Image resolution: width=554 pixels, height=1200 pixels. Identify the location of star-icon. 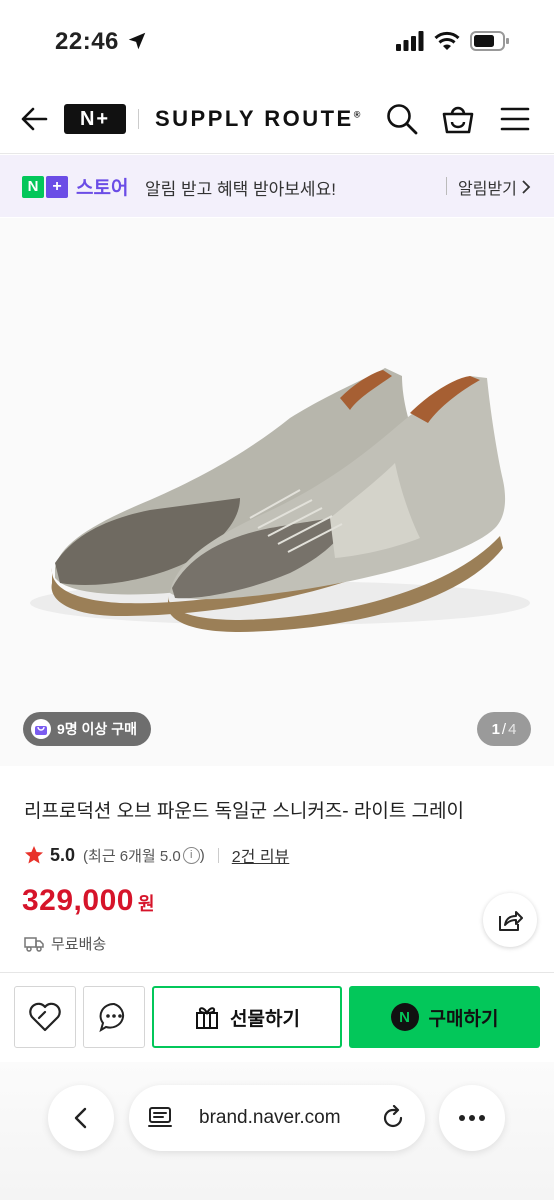
(34, 855).